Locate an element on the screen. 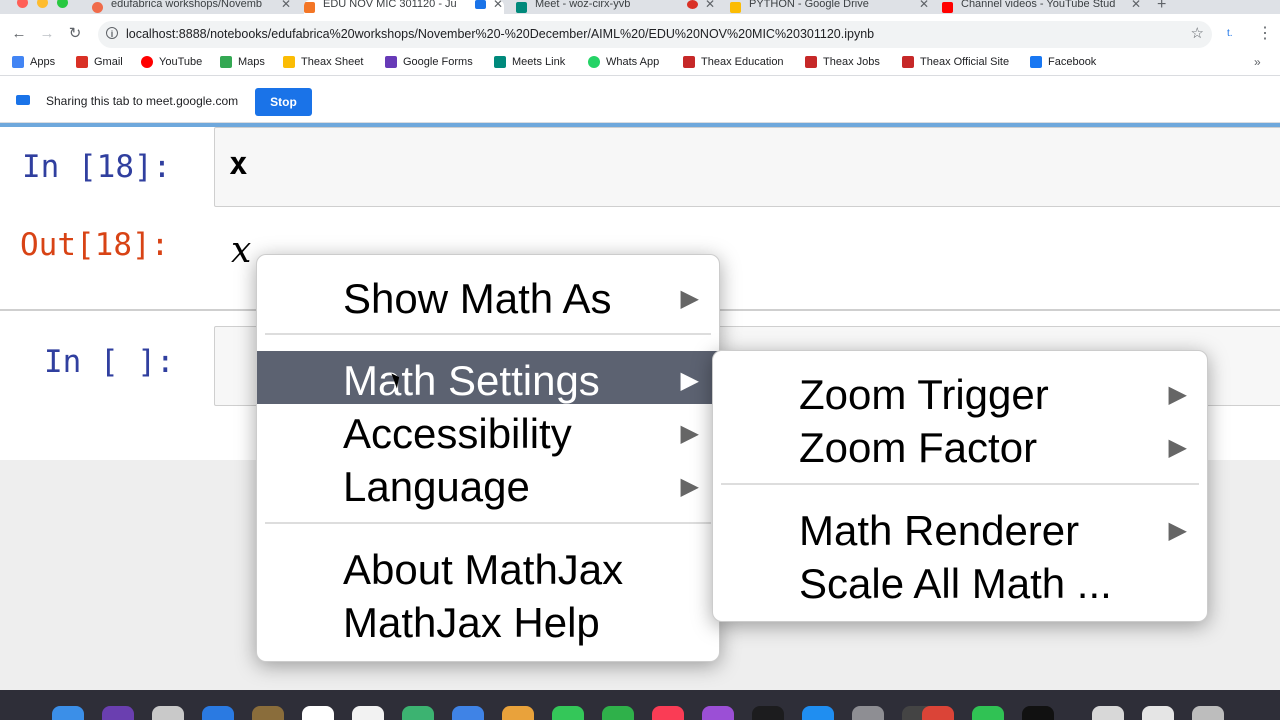 Image resolution: width=1280 pixels, height=720 pixels. menu-item-show-math-as: Show Math As ▶ is located at coordinates (488, 295).